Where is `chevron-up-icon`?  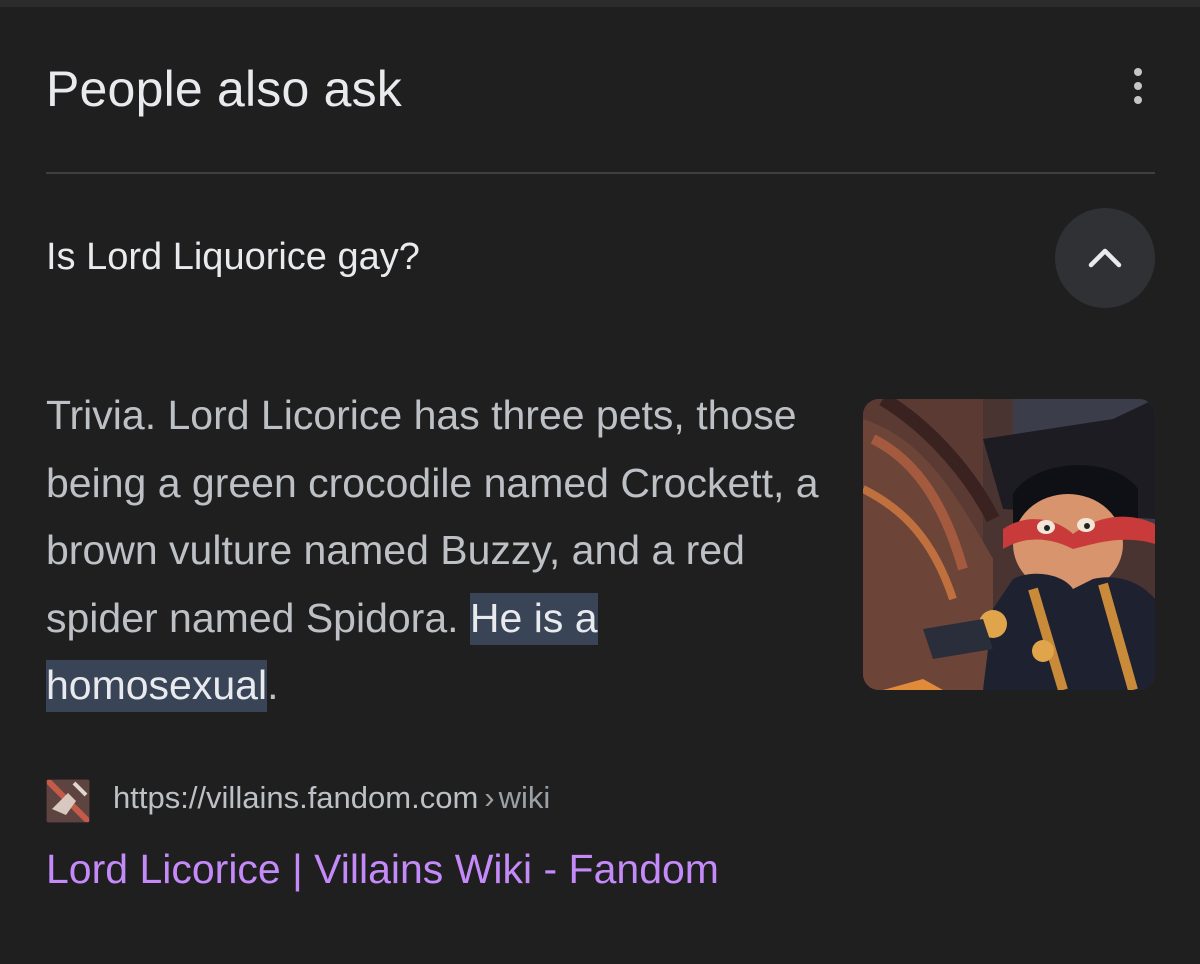 chevron-up-icon is located at coordinates (1105, 258).